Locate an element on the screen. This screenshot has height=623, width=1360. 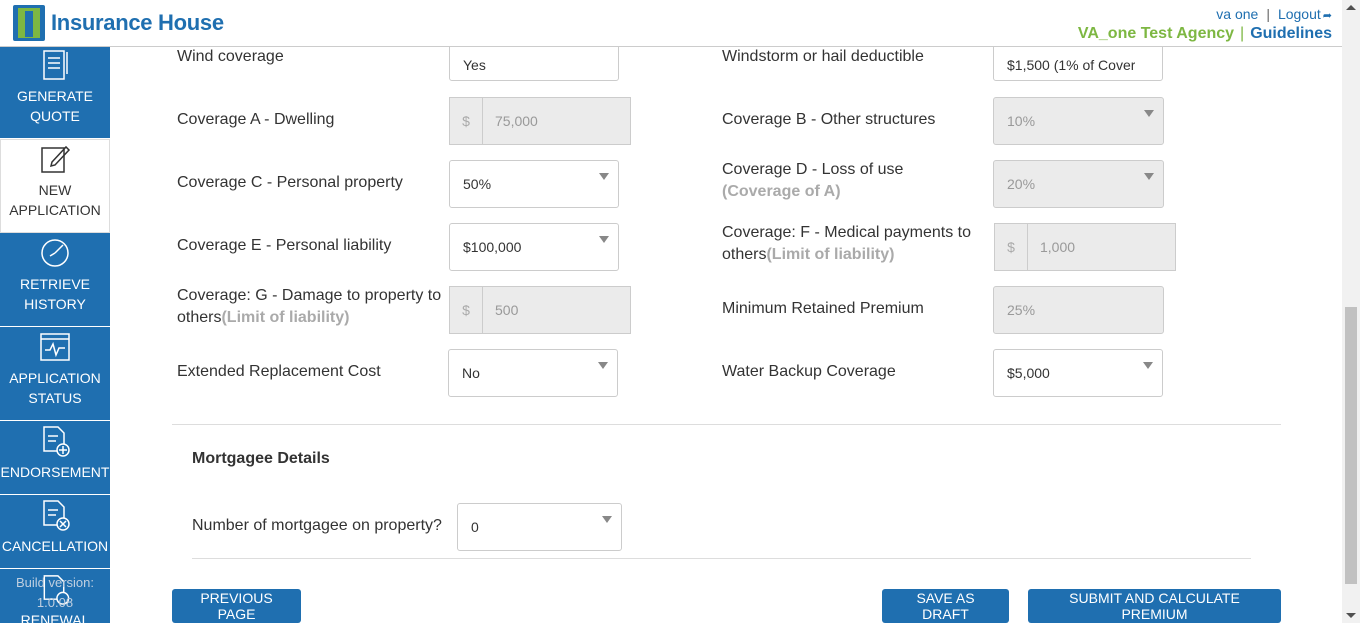
coverage-c-label: Coverage C - Personal property is located at coordinates (290, 182).